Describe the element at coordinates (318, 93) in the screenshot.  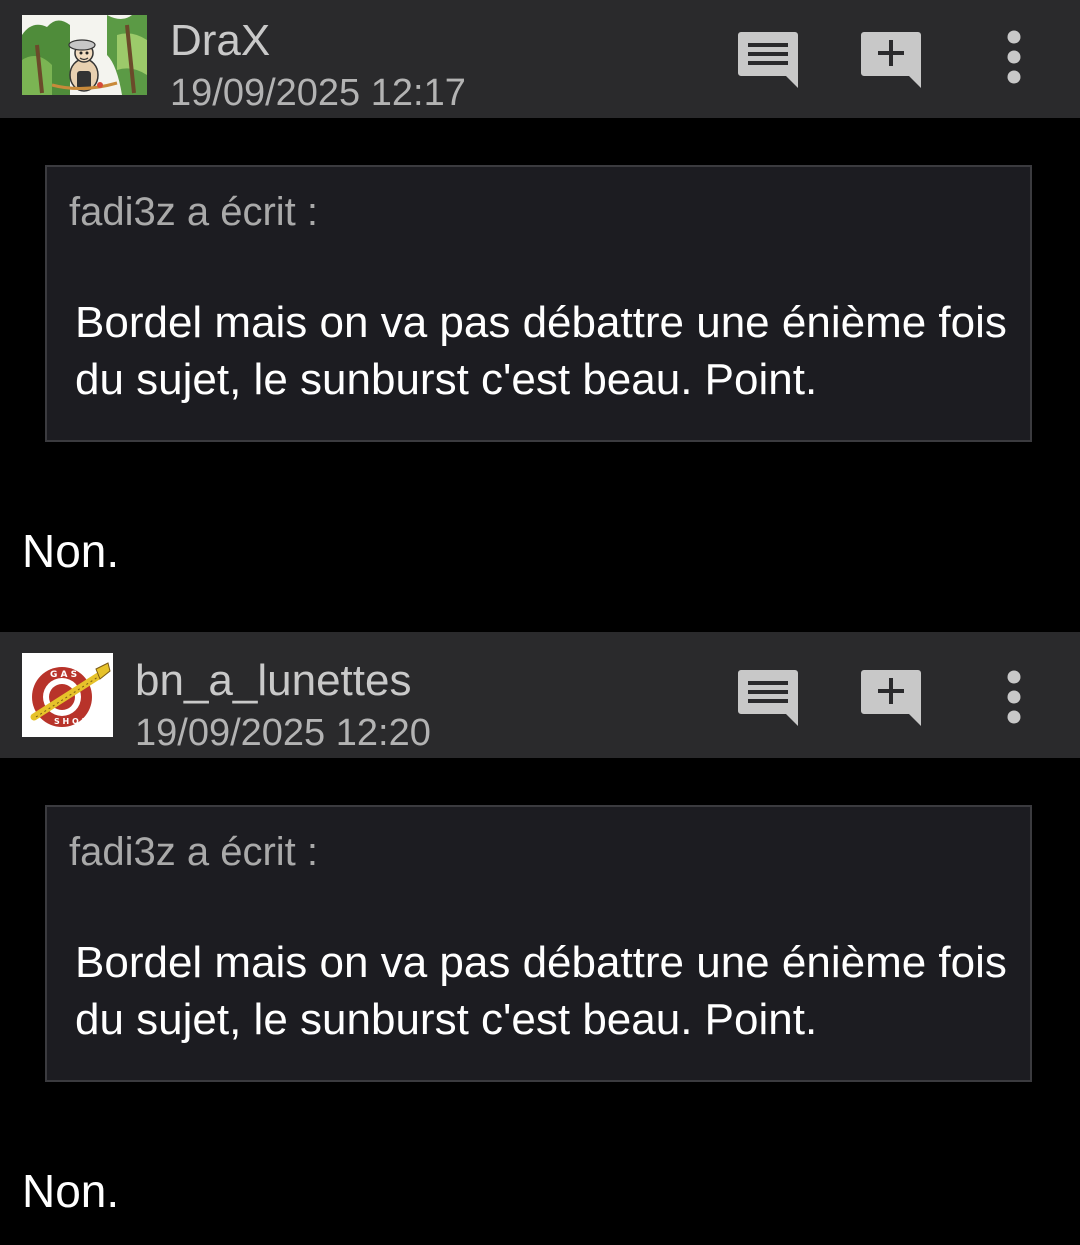
I see `post-timestamp: 19/09/2025 12:17` at that location.